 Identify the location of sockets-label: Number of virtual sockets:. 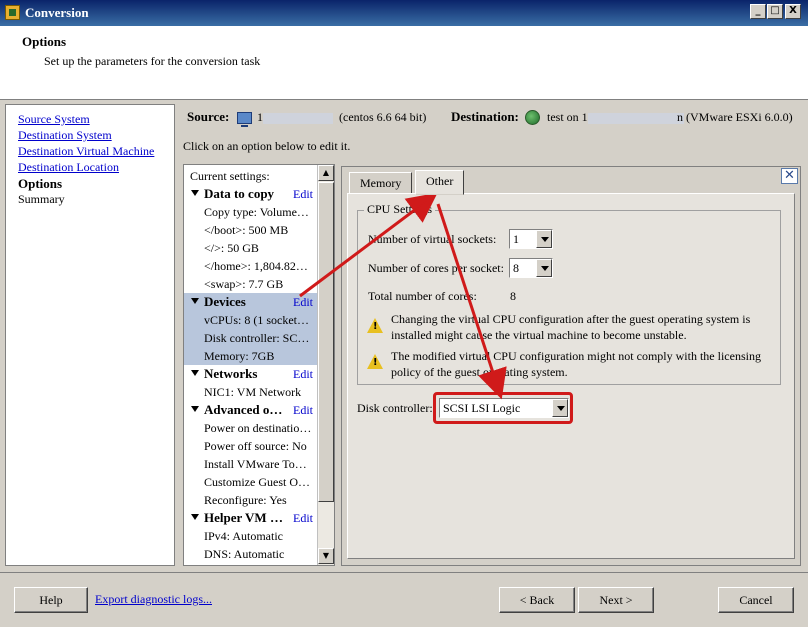
(432, 239).